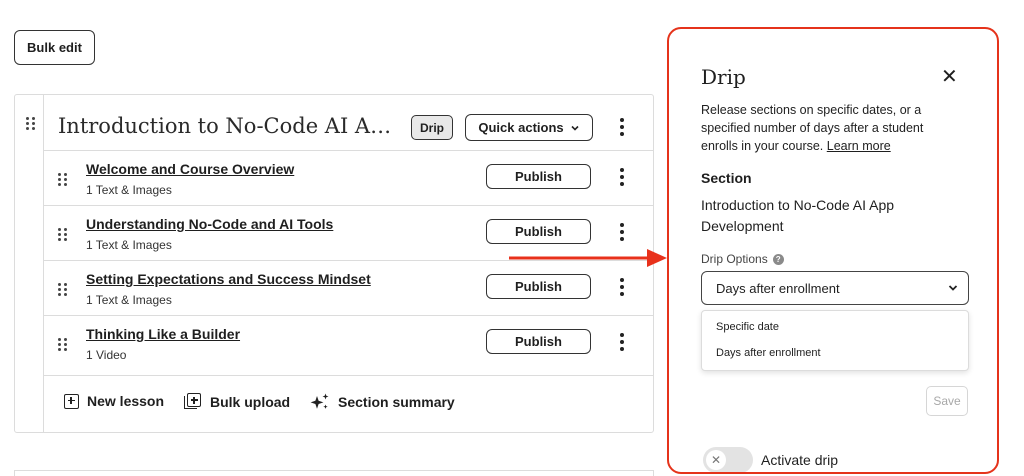  I want to click on bulk-upload-icon, so click(193, 401).